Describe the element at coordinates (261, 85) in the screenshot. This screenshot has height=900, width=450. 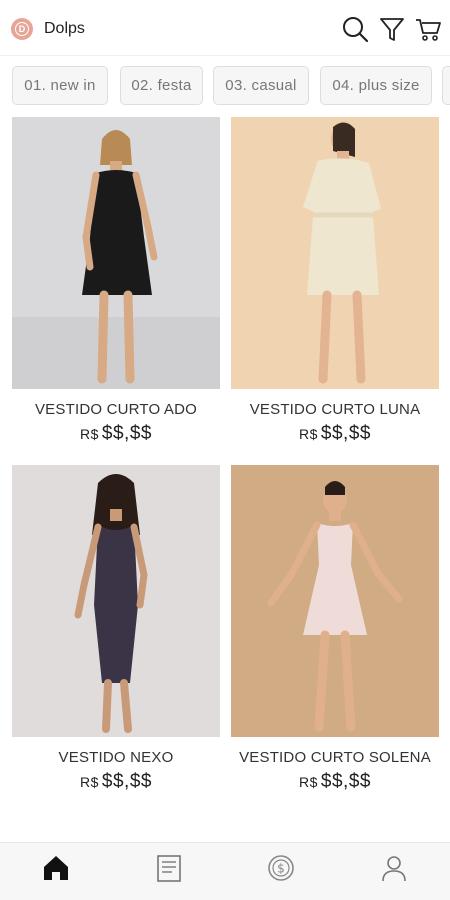
I see `category-chip-casual: 03. casual` at that location.